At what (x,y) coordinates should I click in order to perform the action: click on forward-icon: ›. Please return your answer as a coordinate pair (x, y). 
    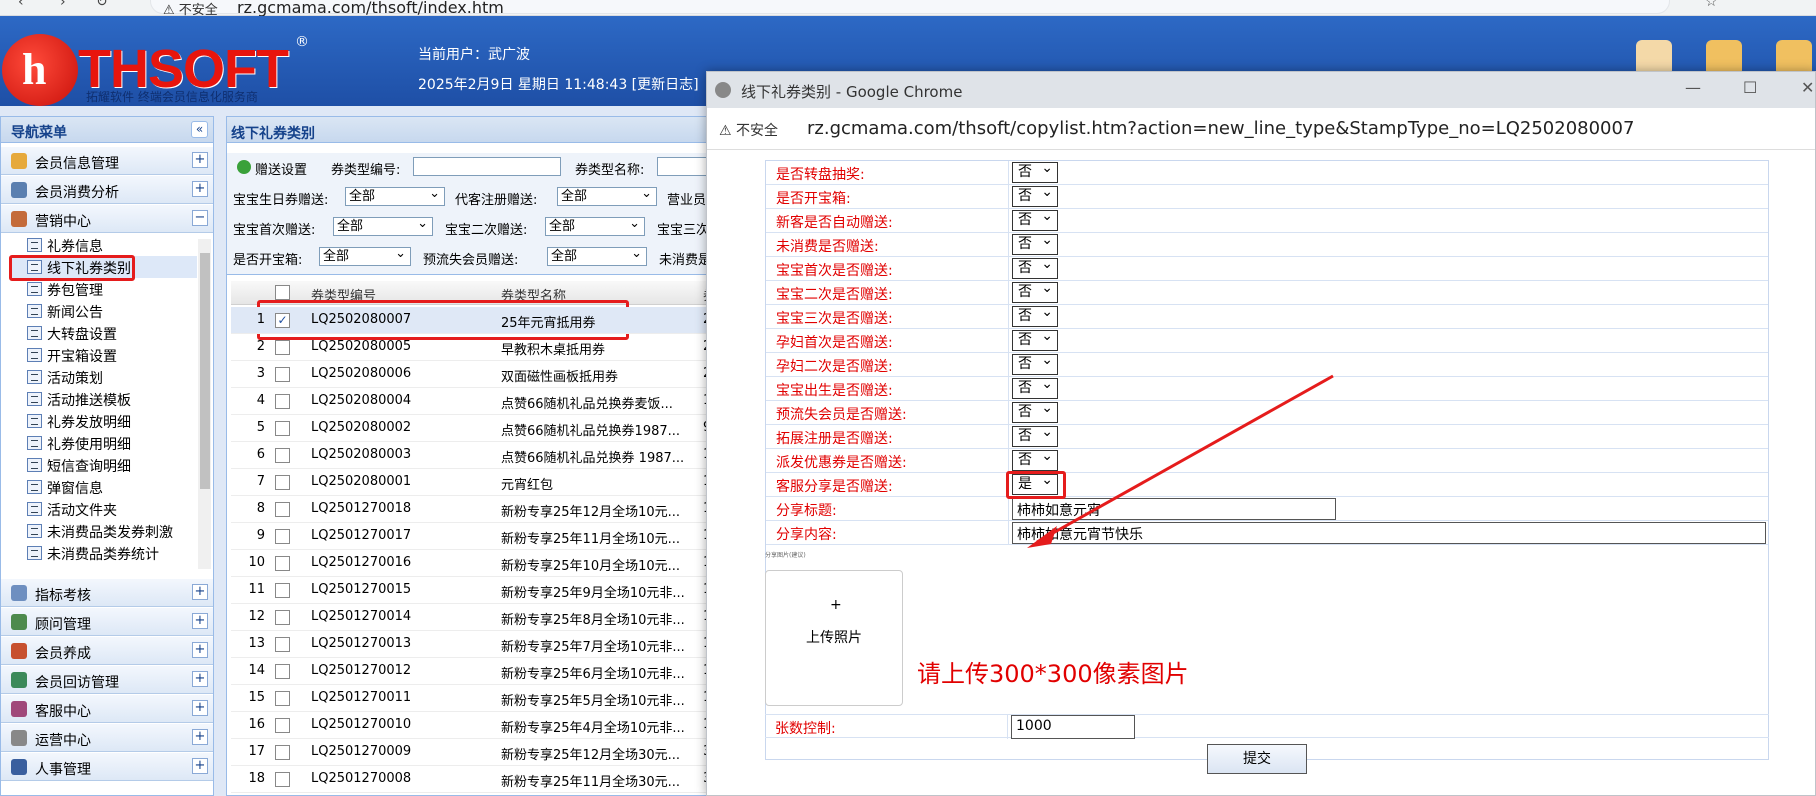
    Looking at the image, I should click on (63, 5).